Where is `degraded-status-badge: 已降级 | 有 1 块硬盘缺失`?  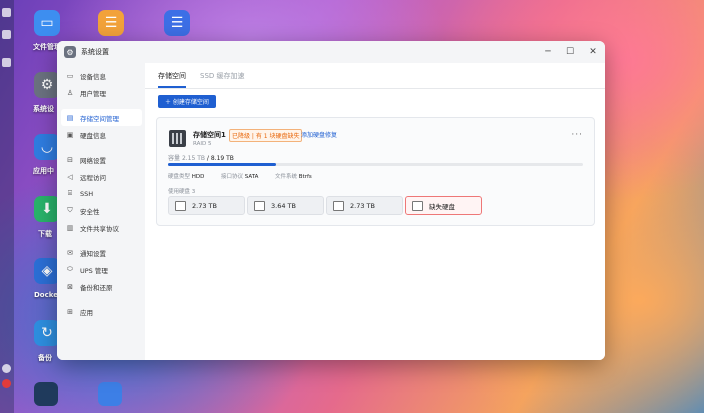 degraded-status-badge: 已降级 | 有 1 块硬盘缺失 is located at coordinates (266, 135).